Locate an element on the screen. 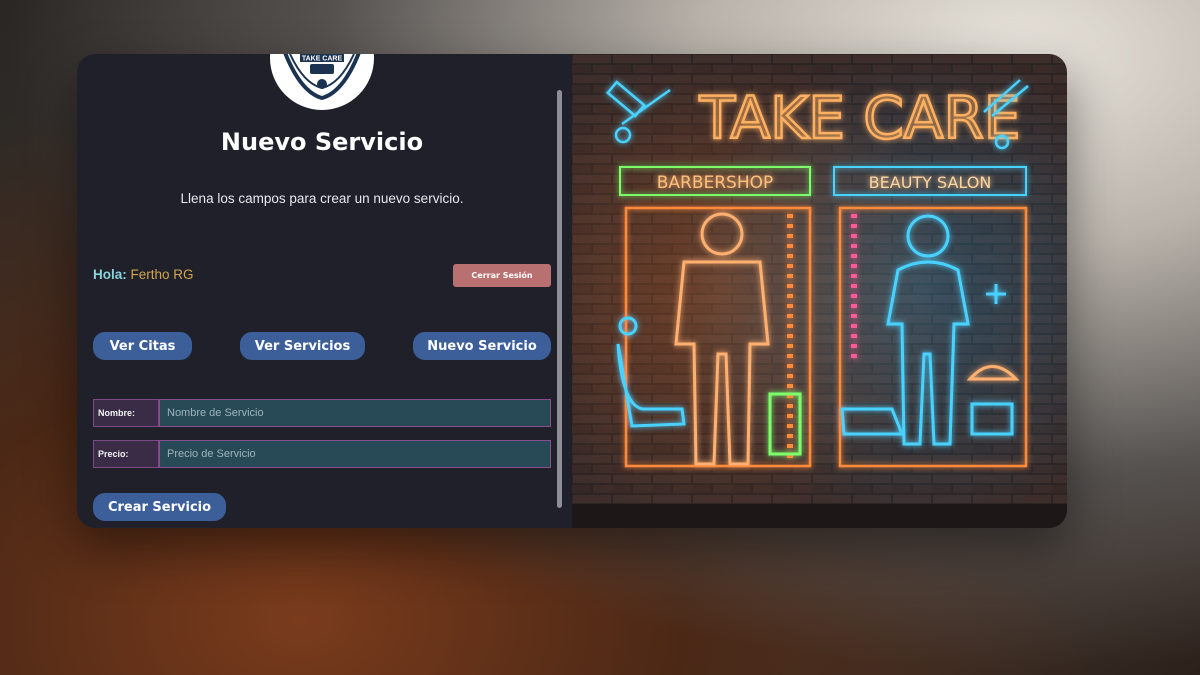 Image resolution: width=1200 pixels, height=675 pixels. page-title: Nuevo Servicio is located at coordinates (322, 142).